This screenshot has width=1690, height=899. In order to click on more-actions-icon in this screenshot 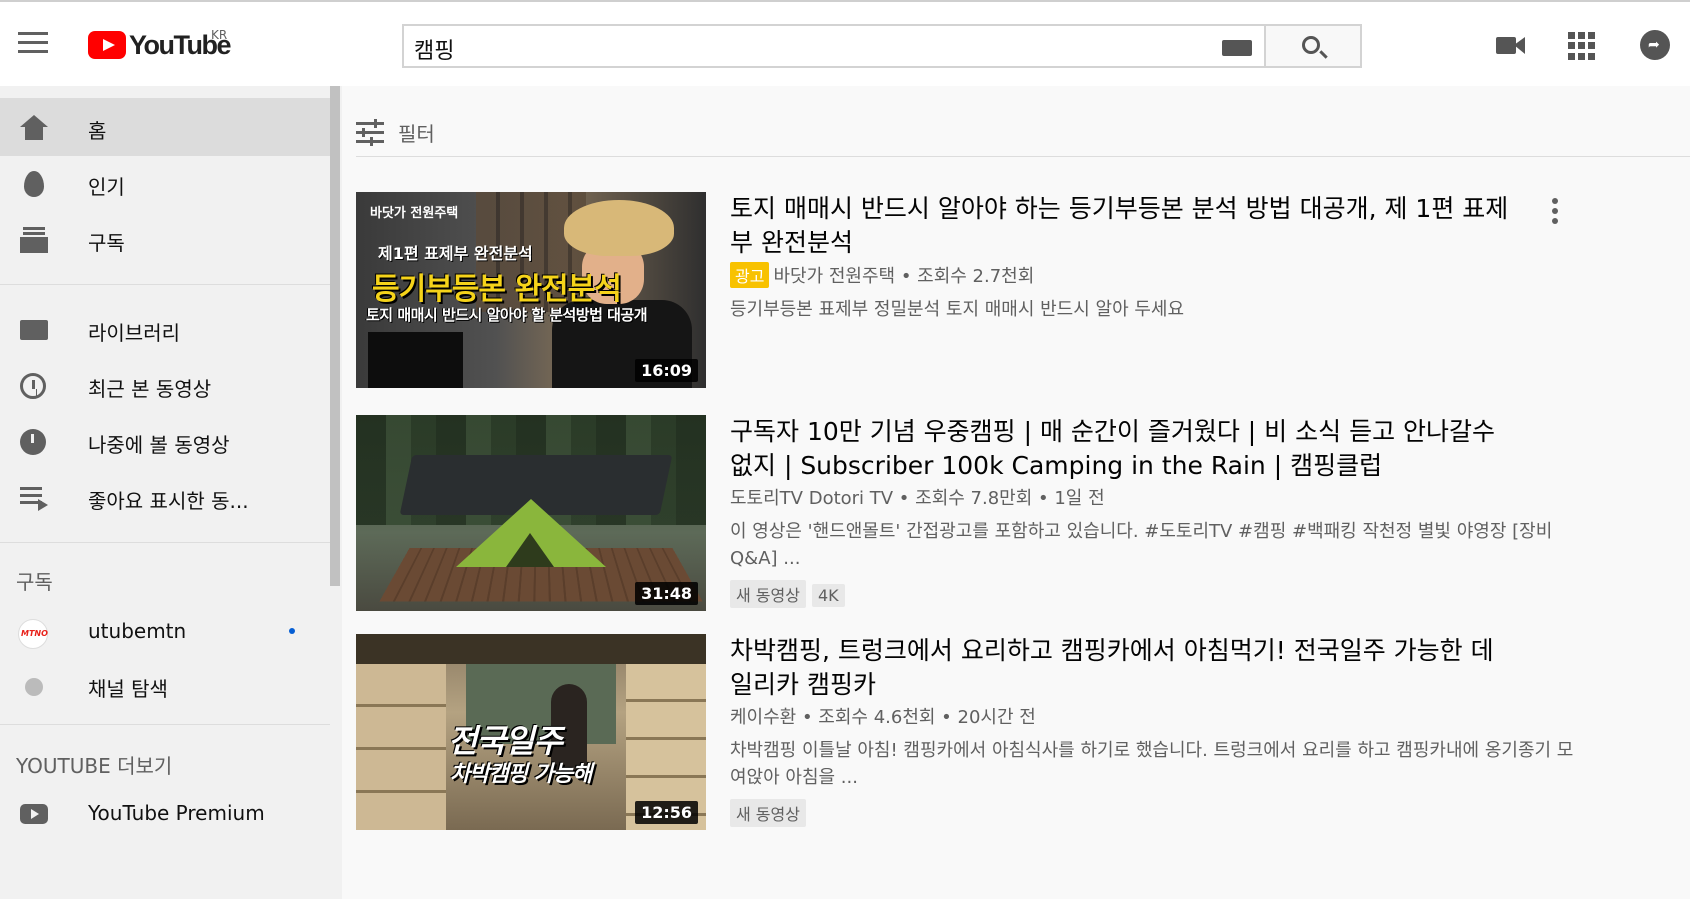, I will do `click(1556, 211)`.